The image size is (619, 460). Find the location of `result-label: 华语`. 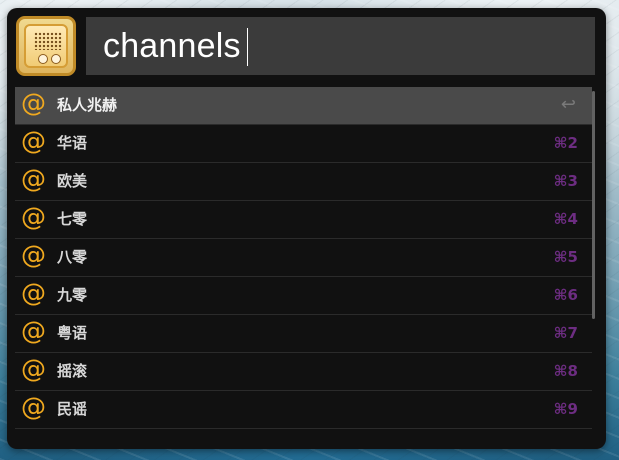

result-label: 华语 is located at coordinates (72, 143).